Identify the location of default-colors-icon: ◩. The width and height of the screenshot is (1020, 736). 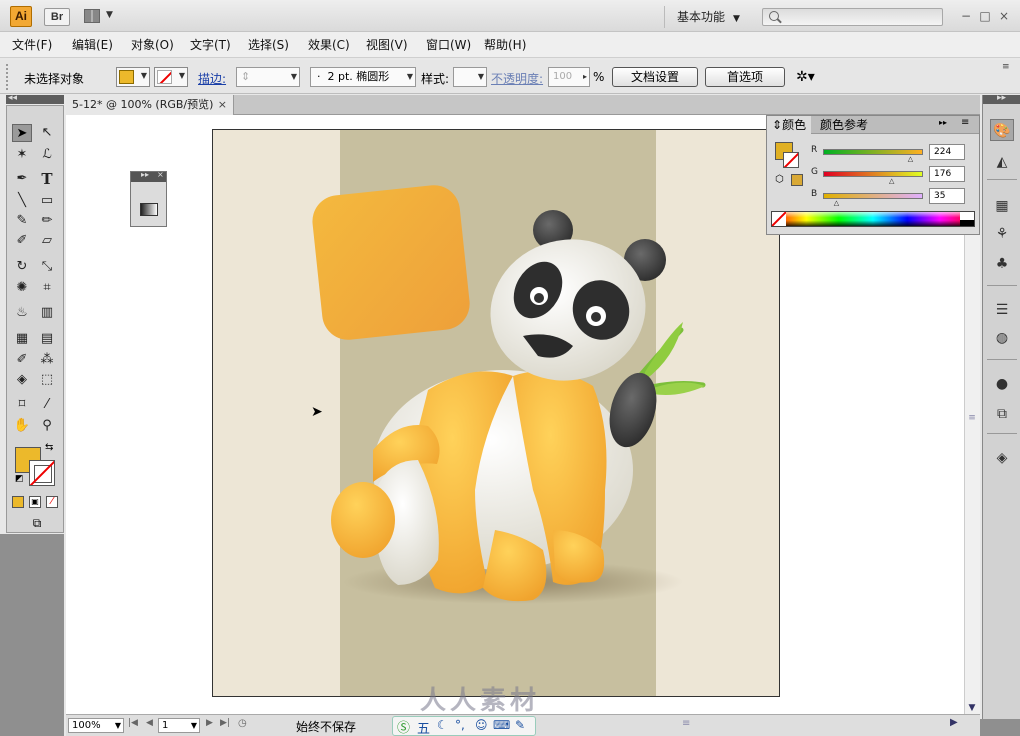
(19, 479).